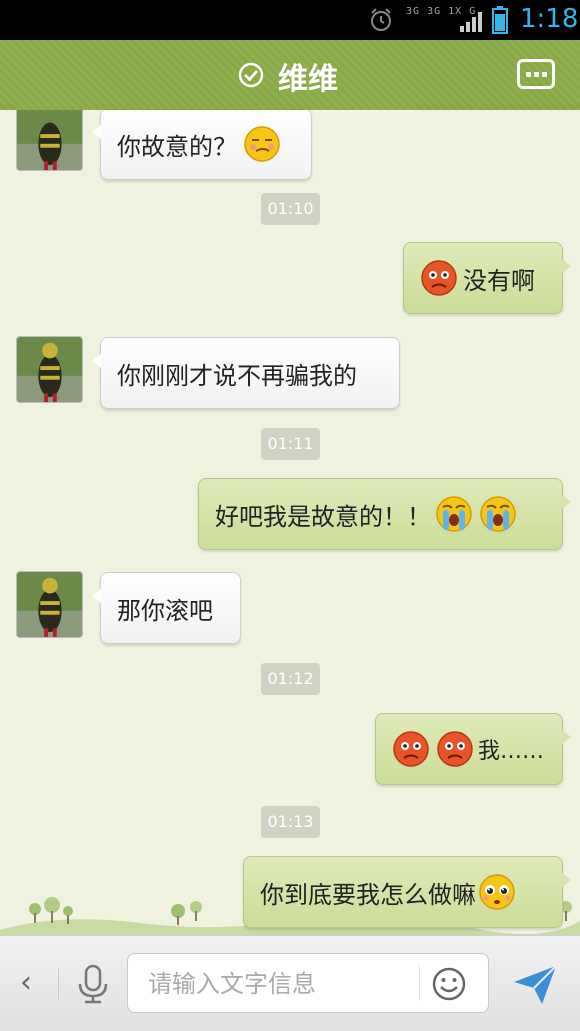 The height and width of the screenshot is (1031, 580). What do you see at coordinates (290, 20) in the screenshot?
I see `status-bar: 3G 3G 1X G 1:18` at bounding box center [290, 20].